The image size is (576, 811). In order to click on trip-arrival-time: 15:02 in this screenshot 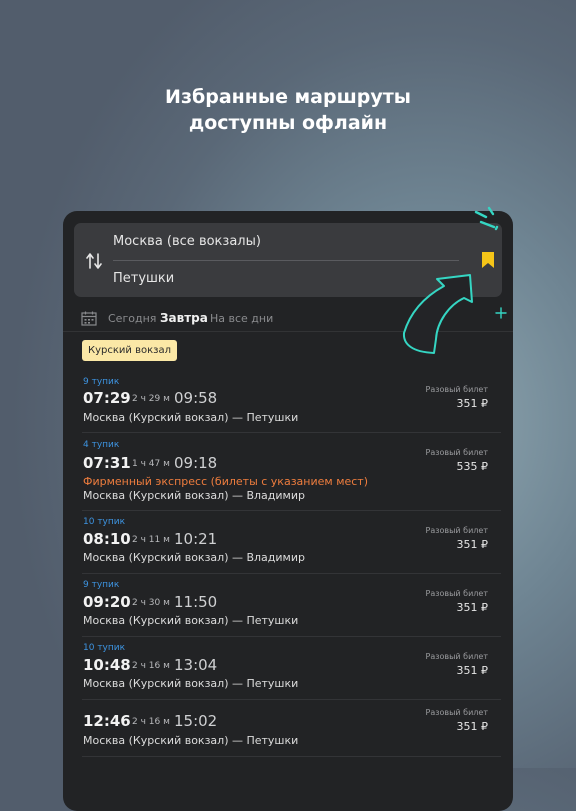, I will do `click(196, 721)`.